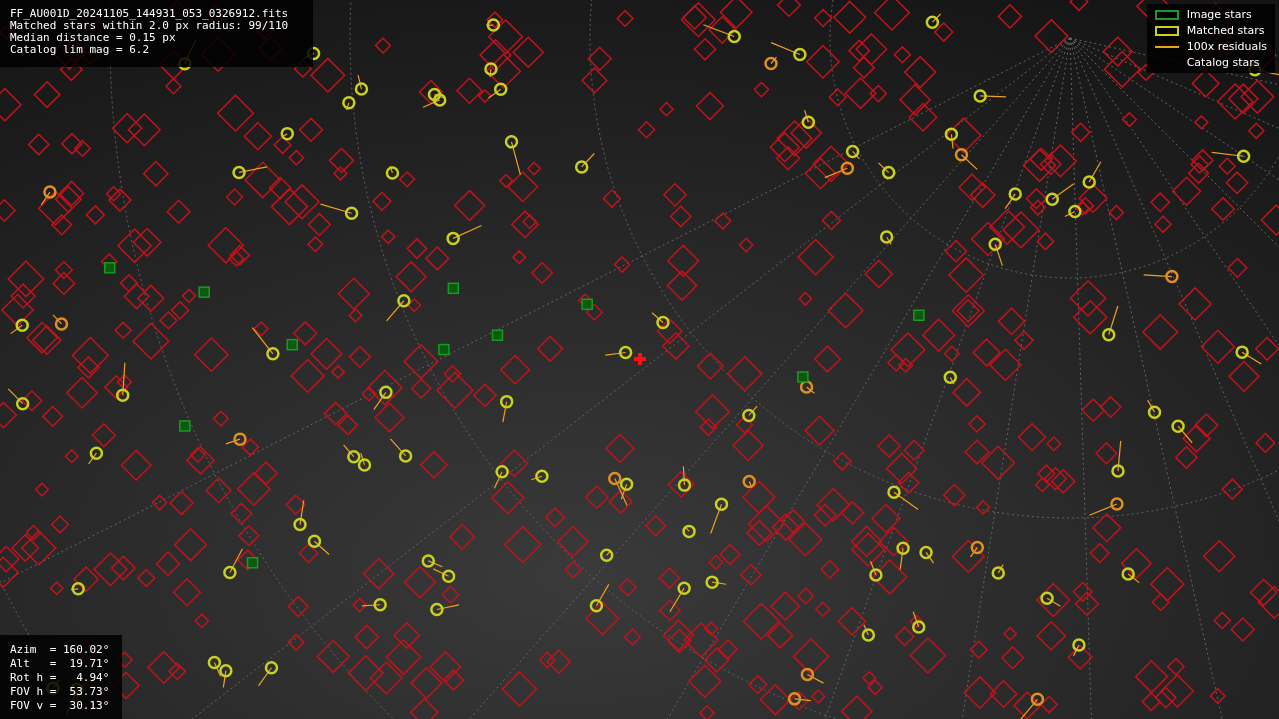 This screenshot has height=719, width=1279. Describe the element at coordinates (93, 38) in the screenshot. I see `info-text: Median distance = 0.15 px` at that location.